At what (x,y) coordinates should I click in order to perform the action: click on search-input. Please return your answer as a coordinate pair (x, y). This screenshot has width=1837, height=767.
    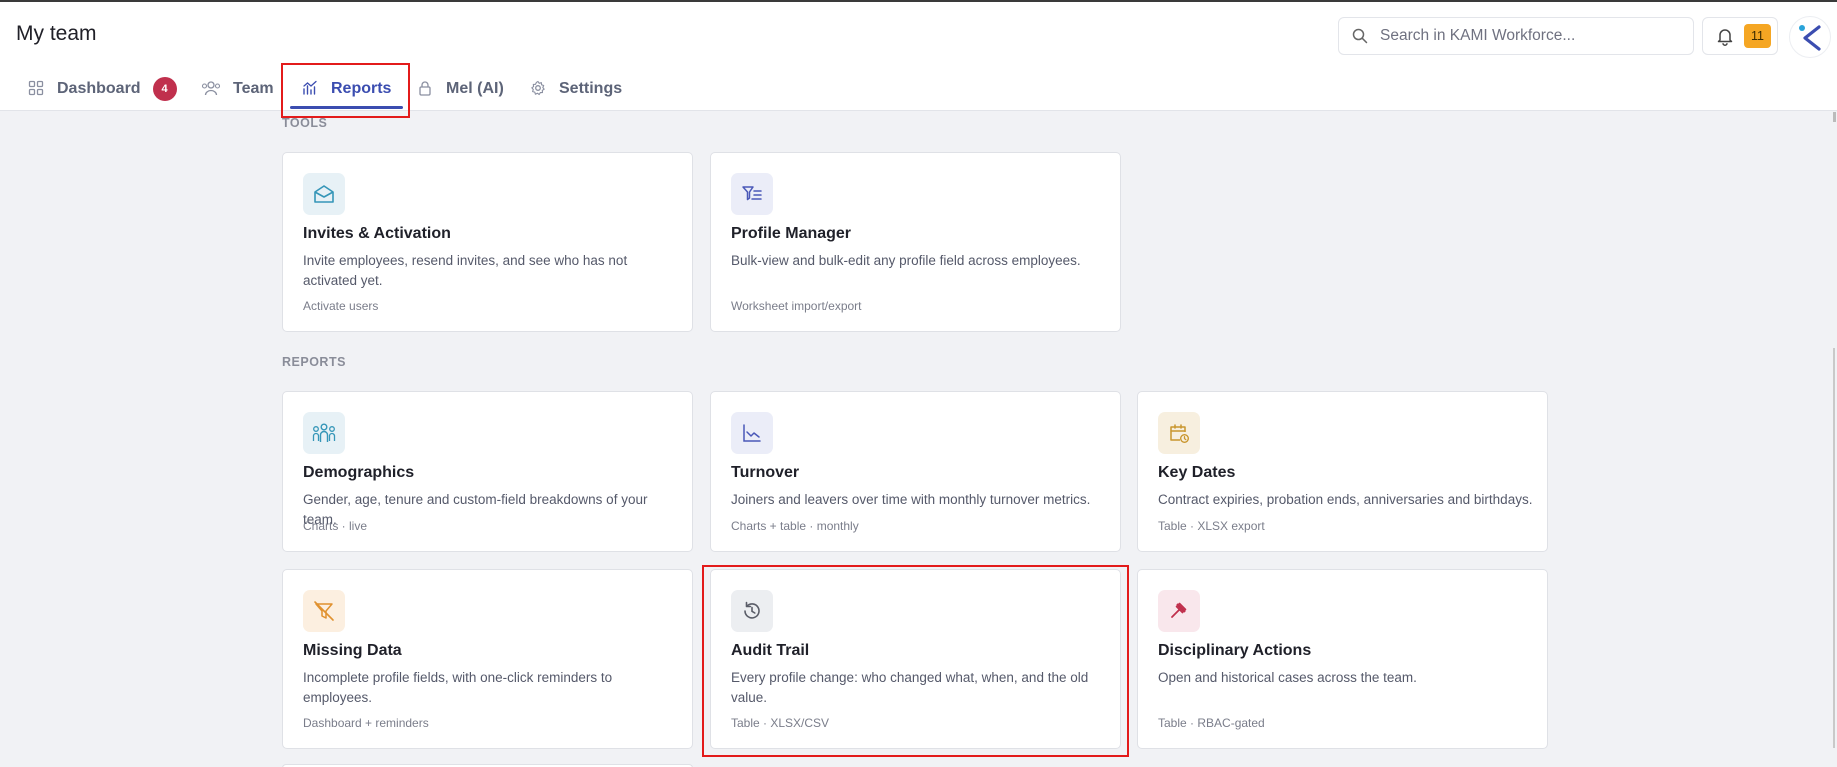
    Looking at the image, I should click on (1530, 36).